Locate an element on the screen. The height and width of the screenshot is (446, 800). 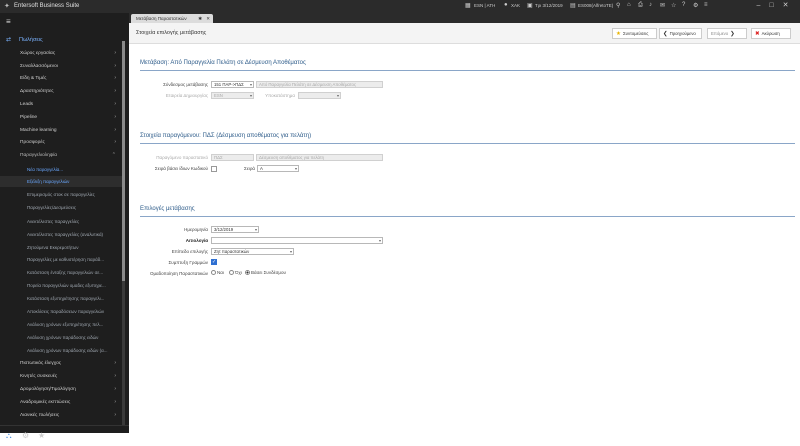
home-icon: ⌂ is located at coordinates (629, 5).